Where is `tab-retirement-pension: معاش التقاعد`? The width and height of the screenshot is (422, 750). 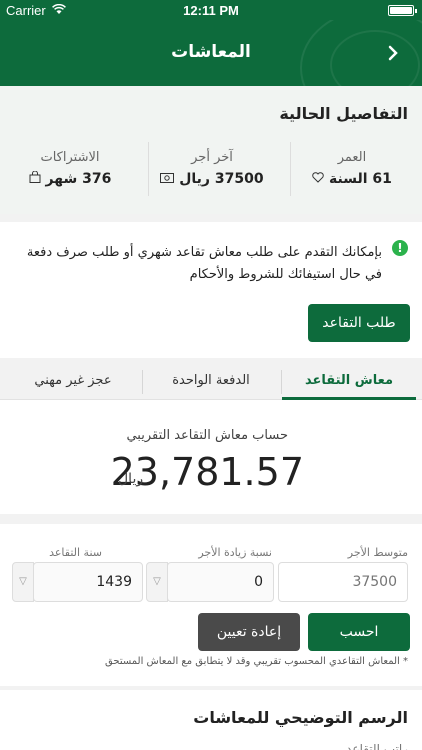 tab-retirement-pension: معاش التقاعد is located at coordinates (349, 382).